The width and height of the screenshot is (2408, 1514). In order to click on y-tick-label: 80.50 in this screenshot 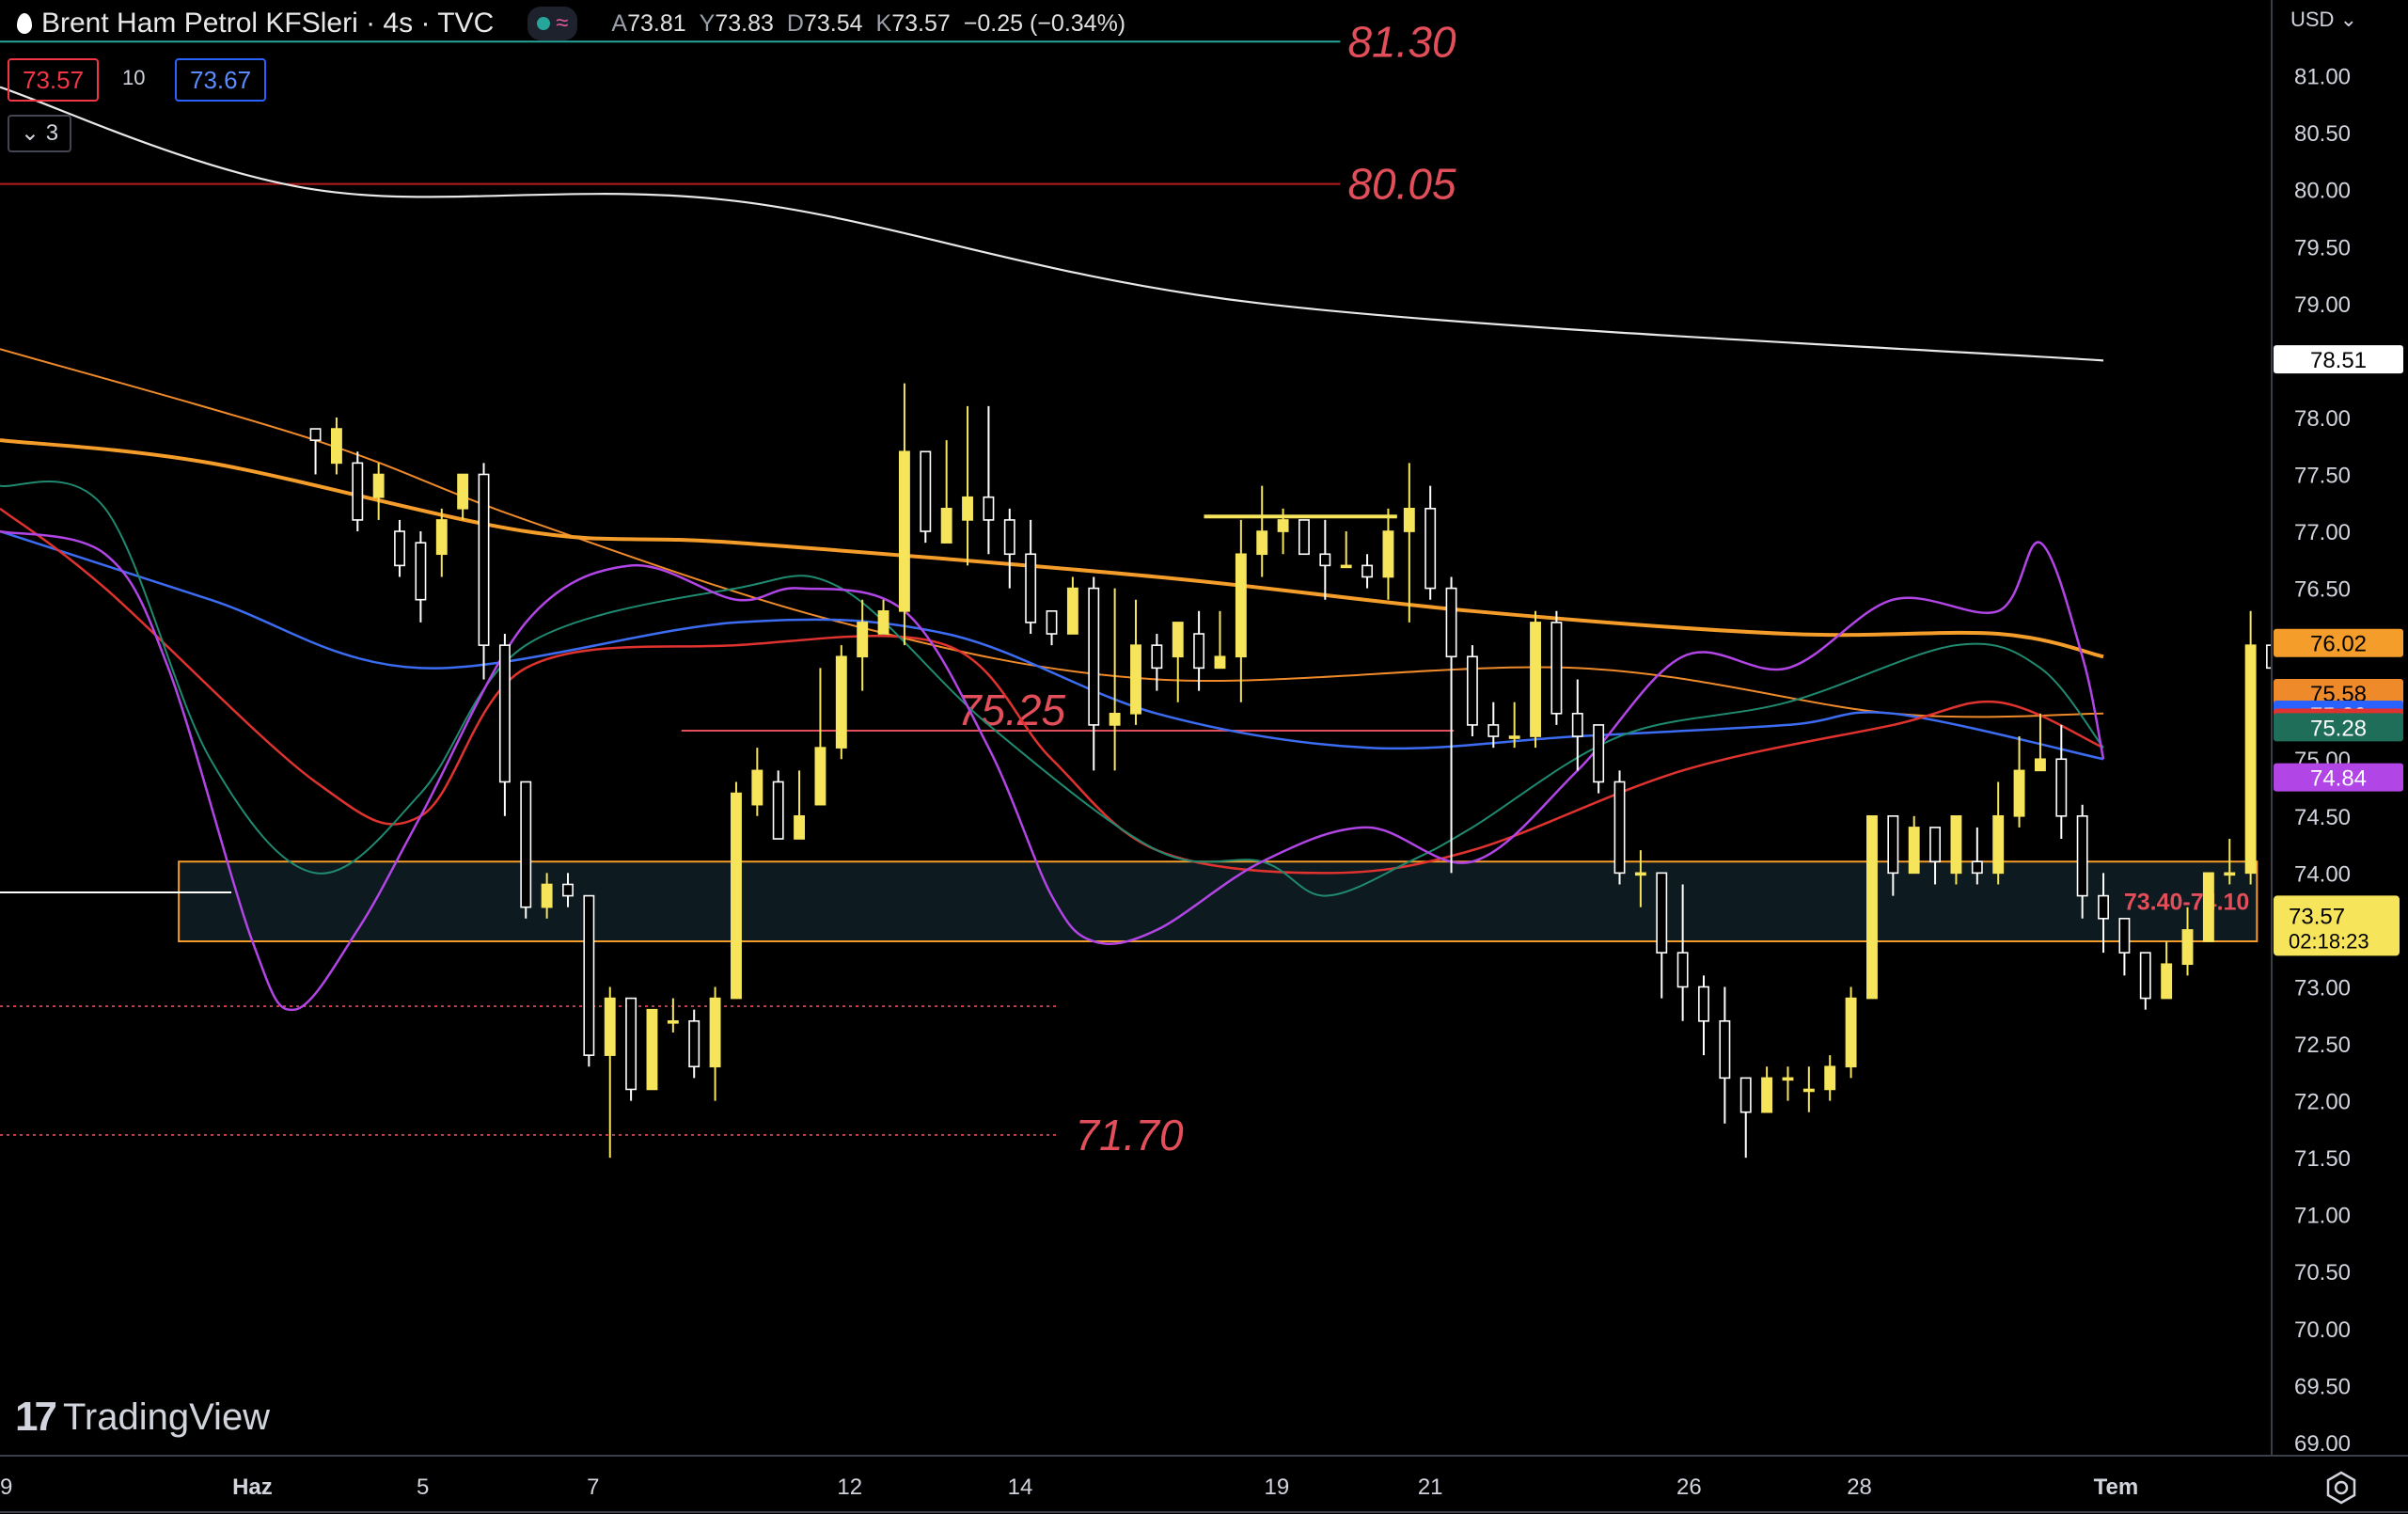, I will do `click(2322, 134)`.